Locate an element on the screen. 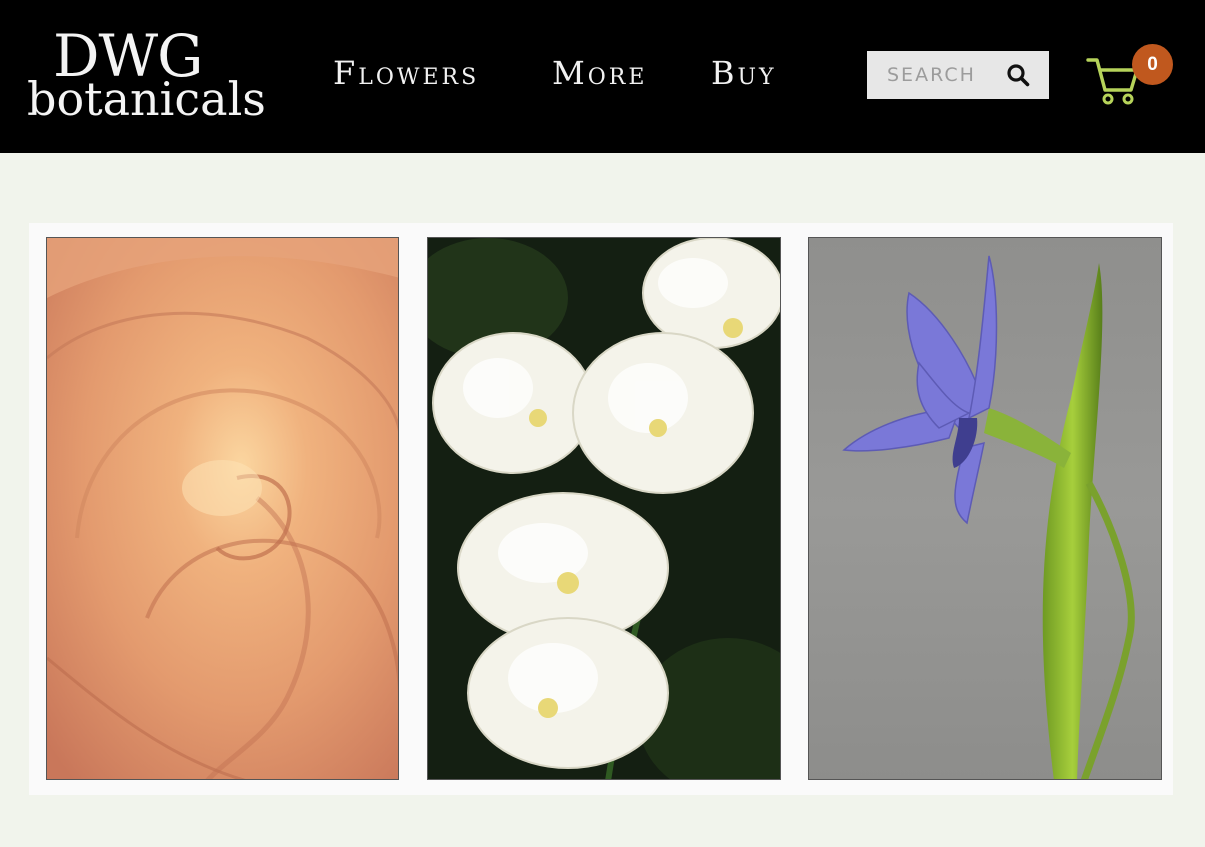  cart-count-badge: 0 is located at coordinates (1152, 64).